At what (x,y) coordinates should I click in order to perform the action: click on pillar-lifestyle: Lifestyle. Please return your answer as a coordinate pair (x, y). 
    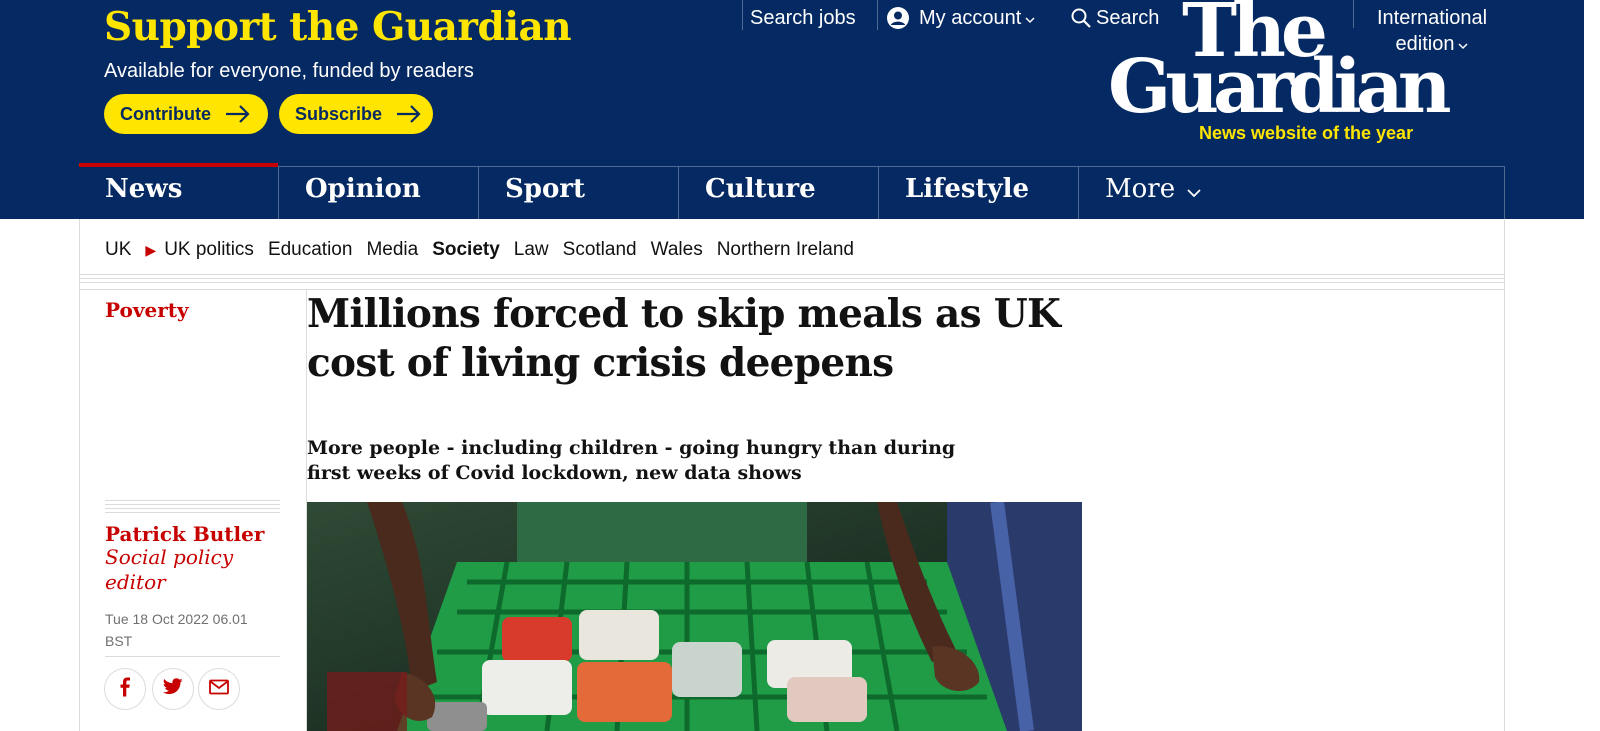
    Looking at the image, I should click on (979, 193).